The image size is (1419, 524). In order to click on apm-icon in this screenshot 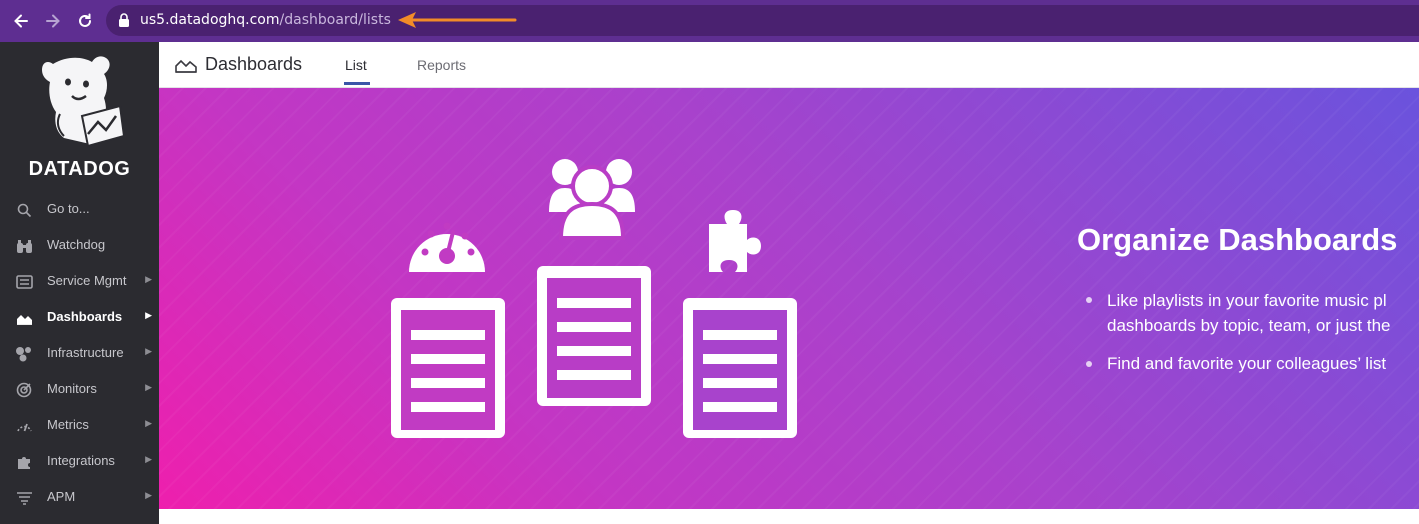, I will do `click(24, 498)`.